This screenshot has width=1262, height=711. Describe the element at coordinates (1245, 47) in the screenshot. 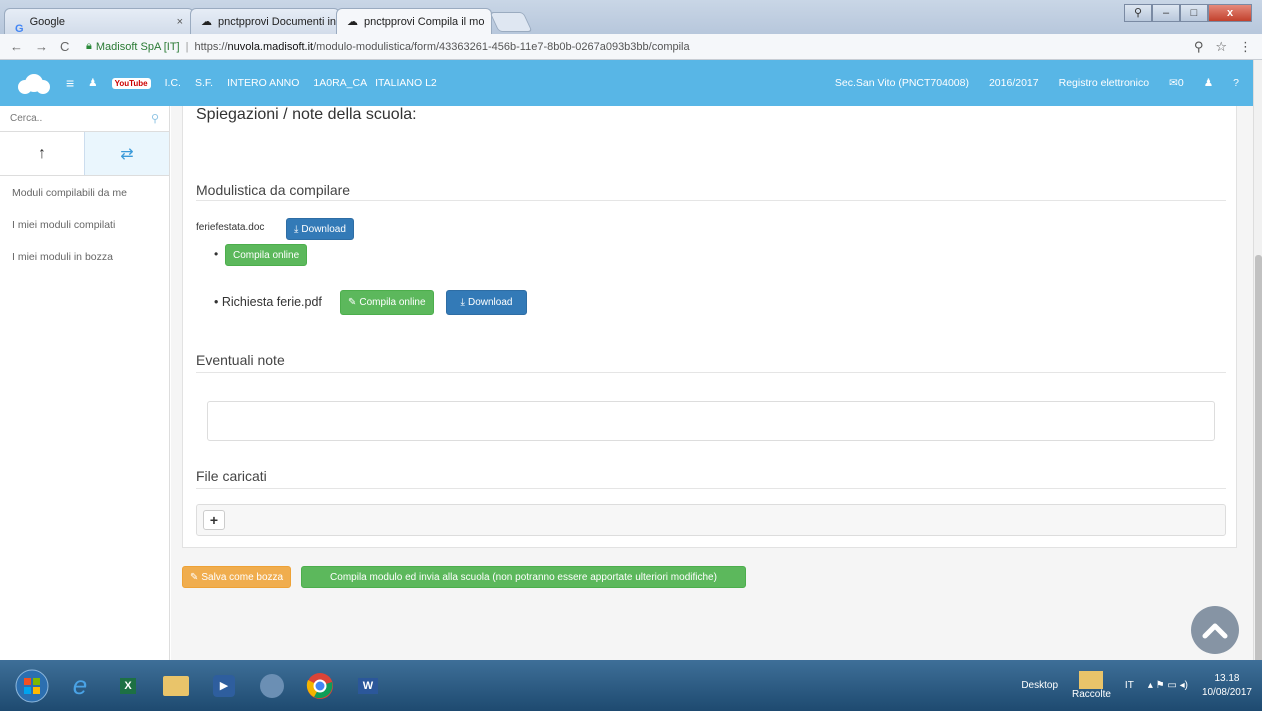

I see `menu-icon: ⋮` at that location.